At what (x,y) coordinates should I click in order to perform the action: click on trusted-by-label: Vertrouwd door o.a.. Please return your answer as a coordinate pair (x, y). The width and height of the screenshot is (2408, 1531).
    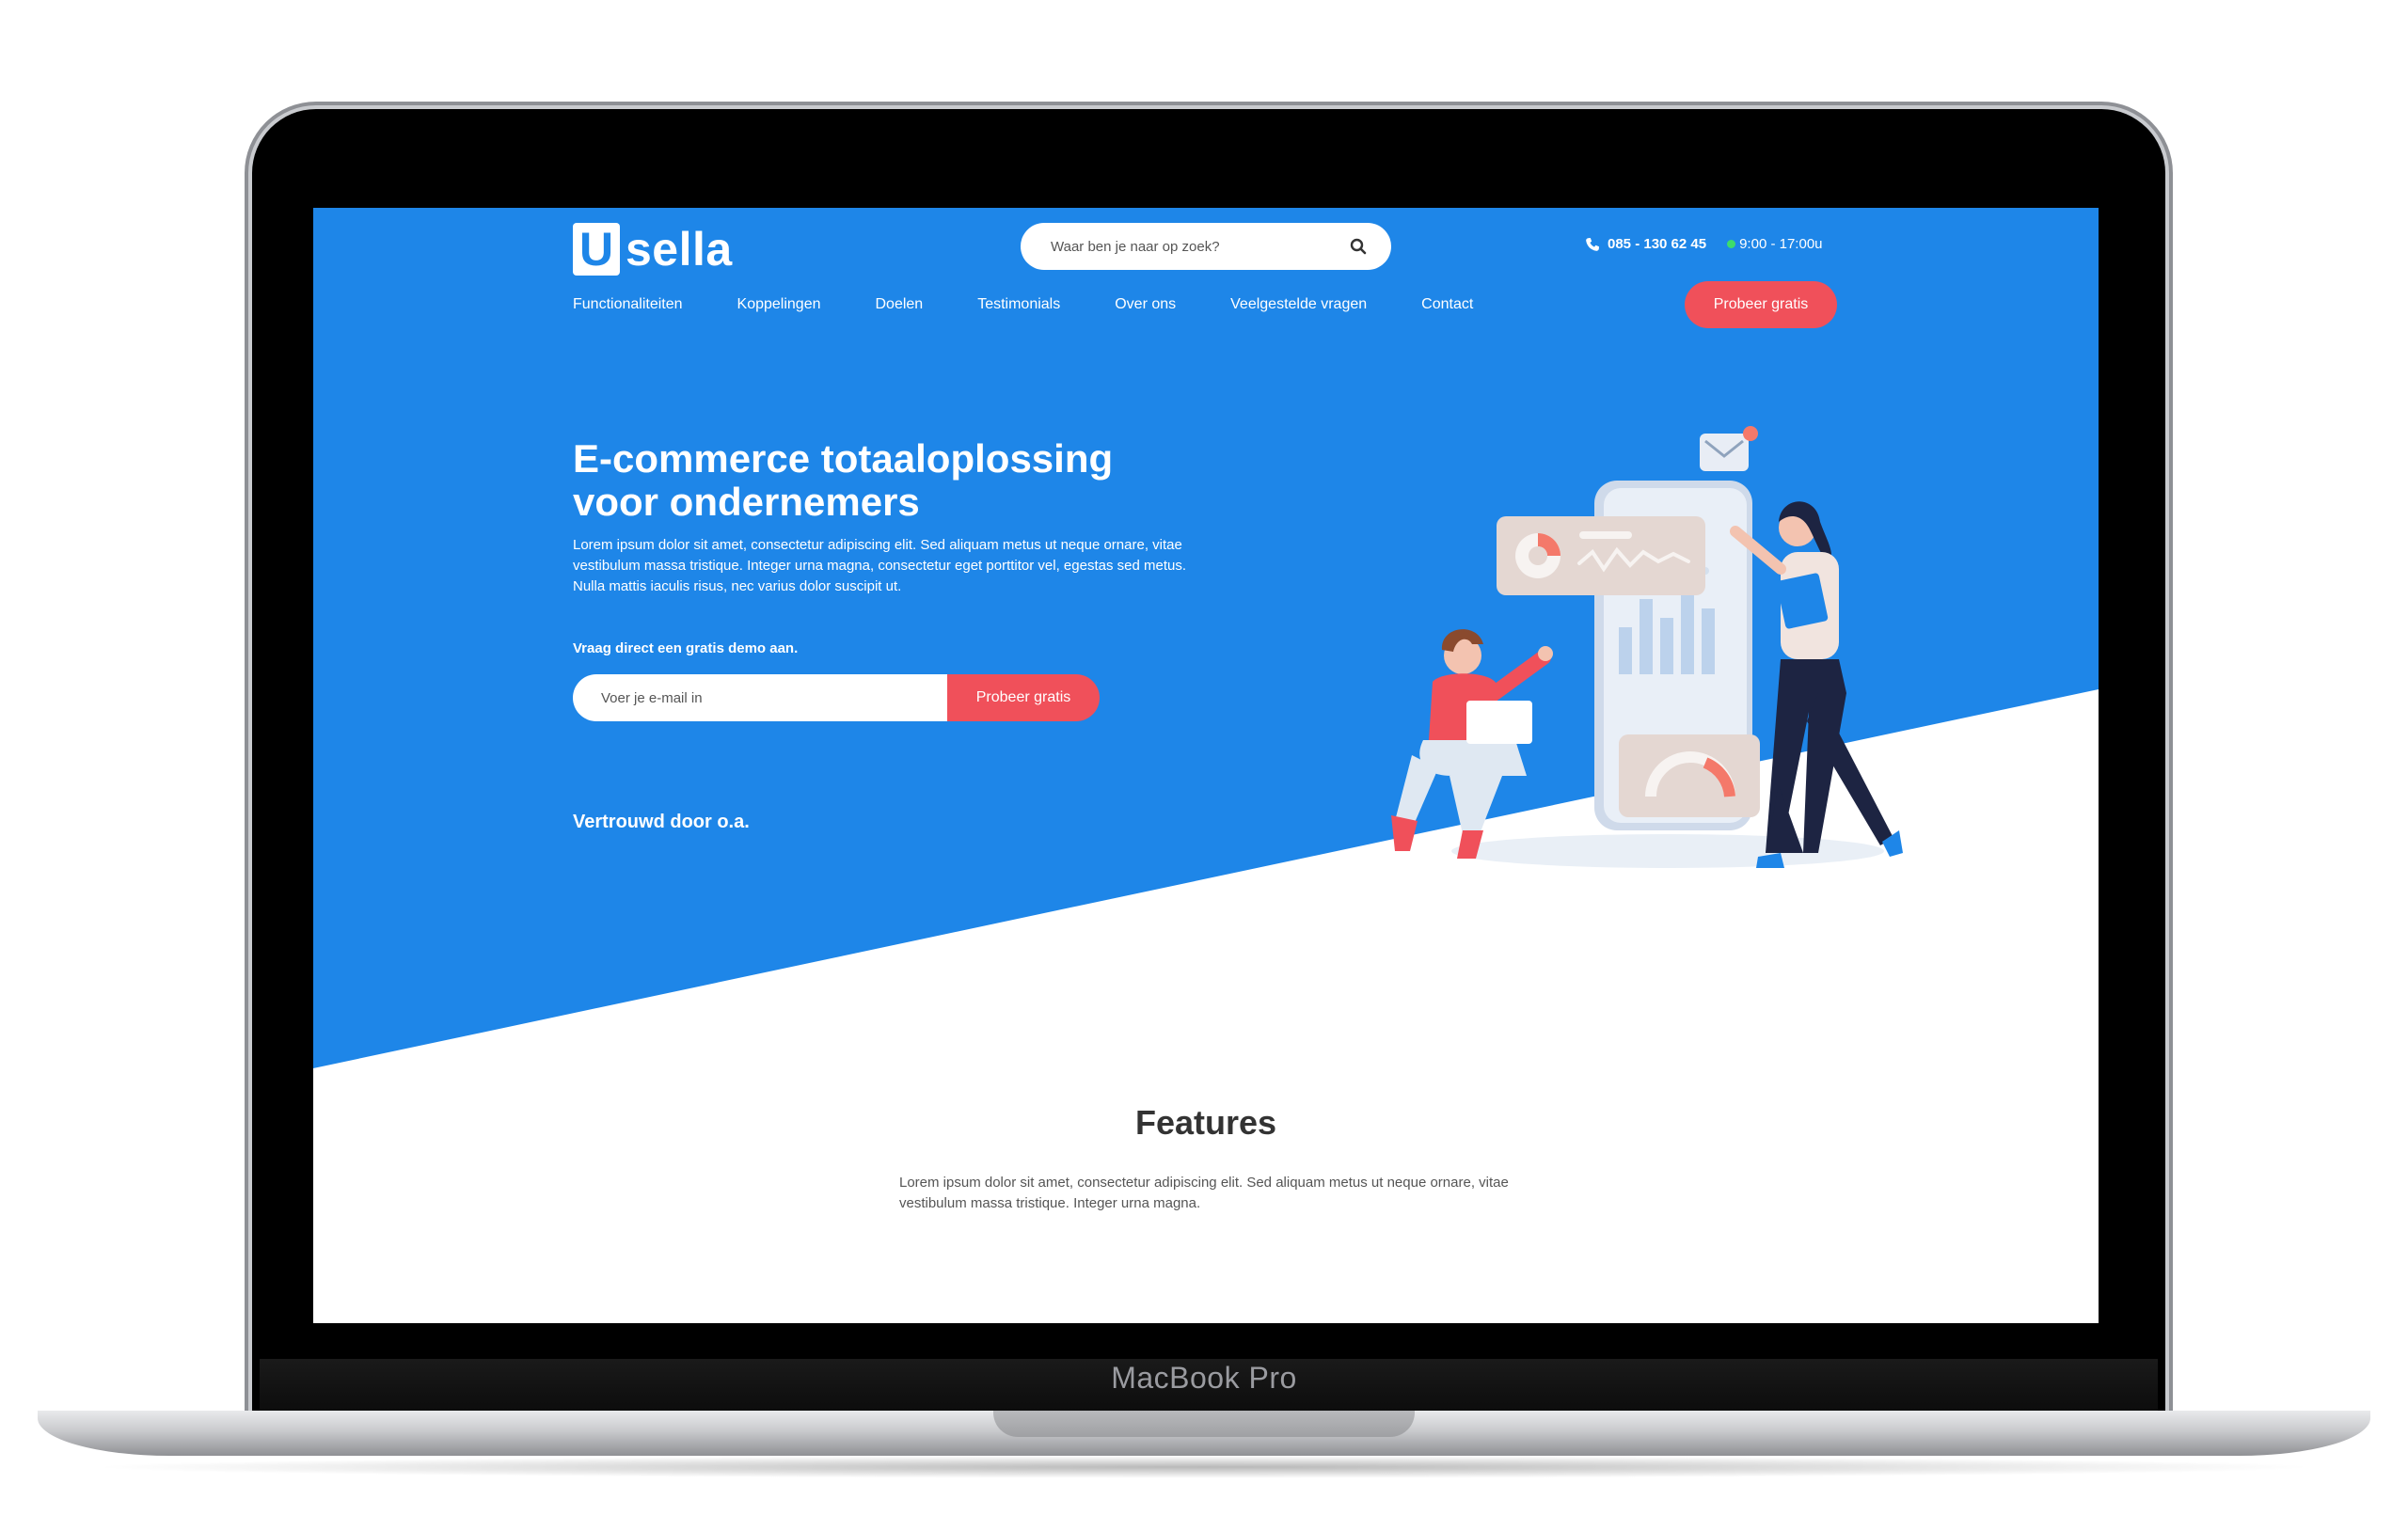
    Looking at the image, I should click on (662, 822).